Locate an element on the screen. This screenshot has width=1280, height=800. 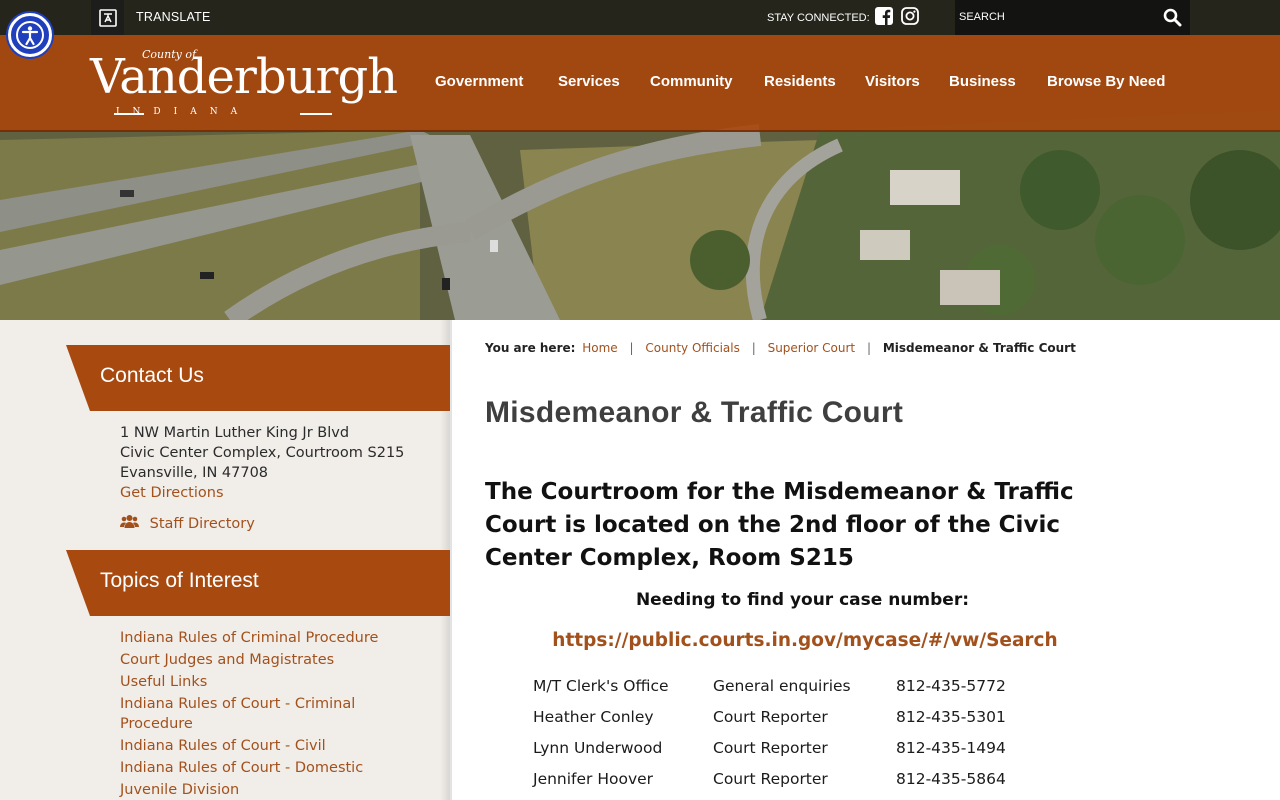
logo-state: INDIANA is located at coordinates (183, 112).